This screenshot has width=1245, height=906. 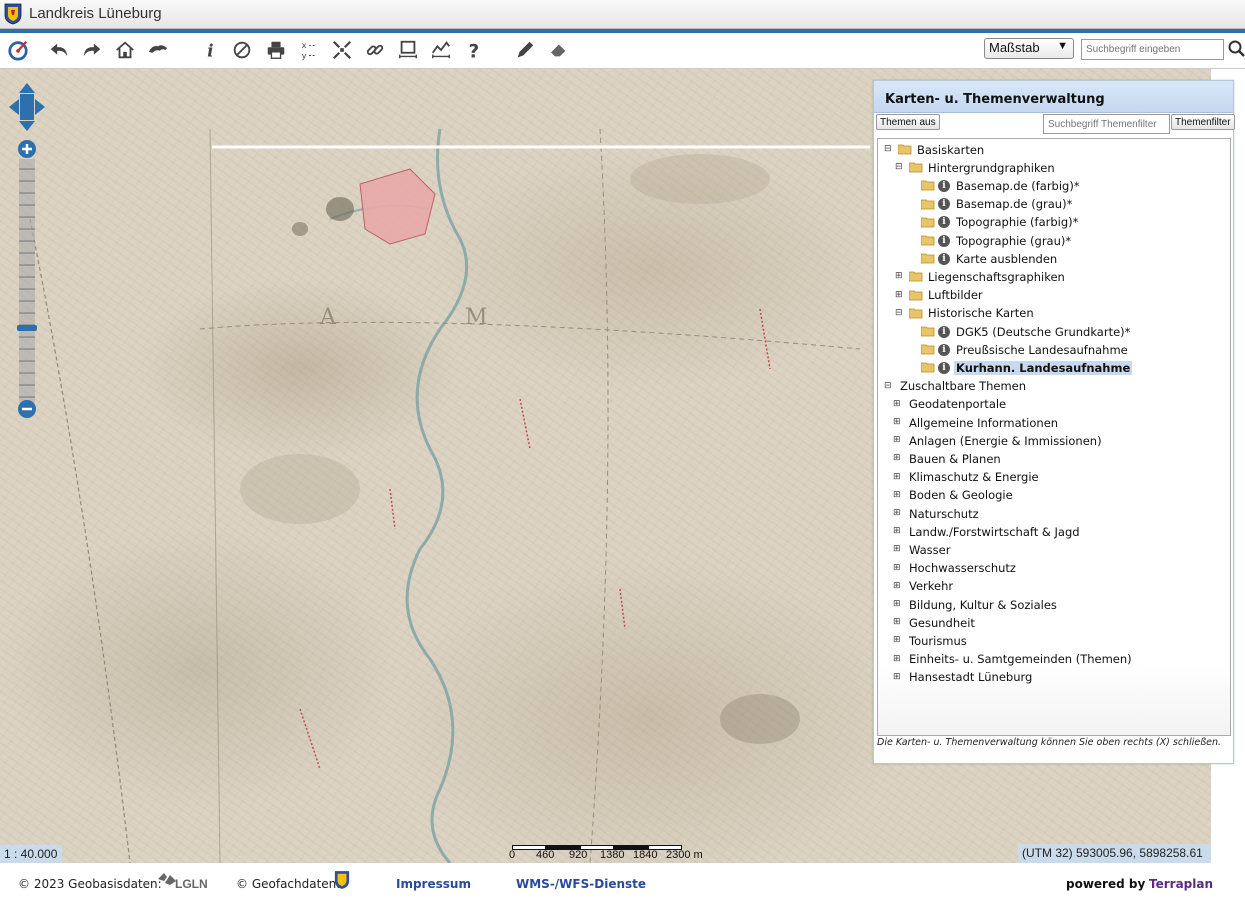 What do you see at coordinates (622, 14) in the screenshot?
I see `title-bar: Landkreis Lüneburg` at bounding box center [622, 14].